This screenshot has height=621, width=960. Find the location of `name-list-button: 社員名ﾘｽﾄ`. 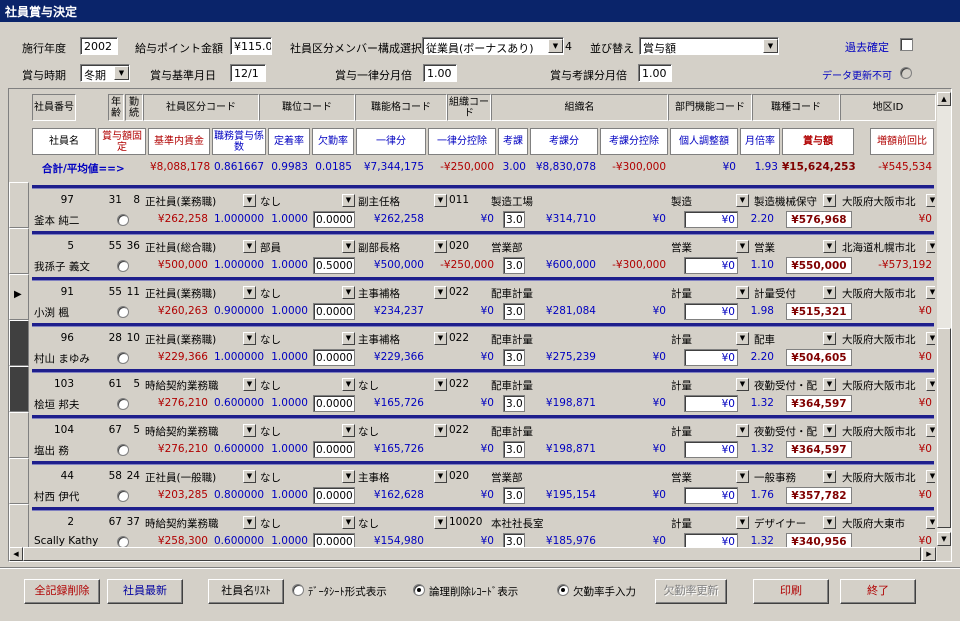

name-list-button: 社員名ﾘｽﾄ is located at coordinates (246, 591).